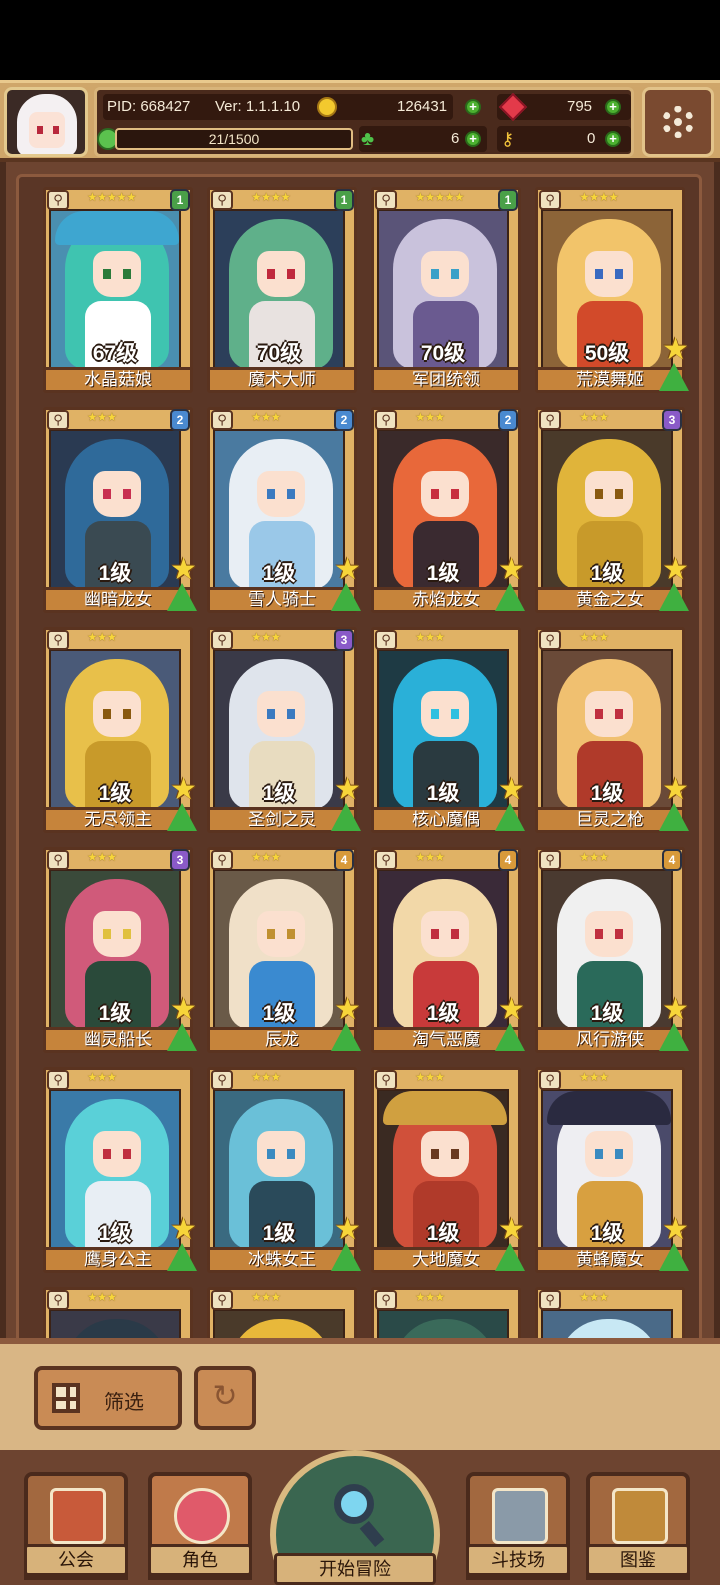  Describe the element at coordinates (118, 291) in the screenshot. I see `hero-card: ⚲ ★★★★★ 1 67级 水晶菇娘` at that location.